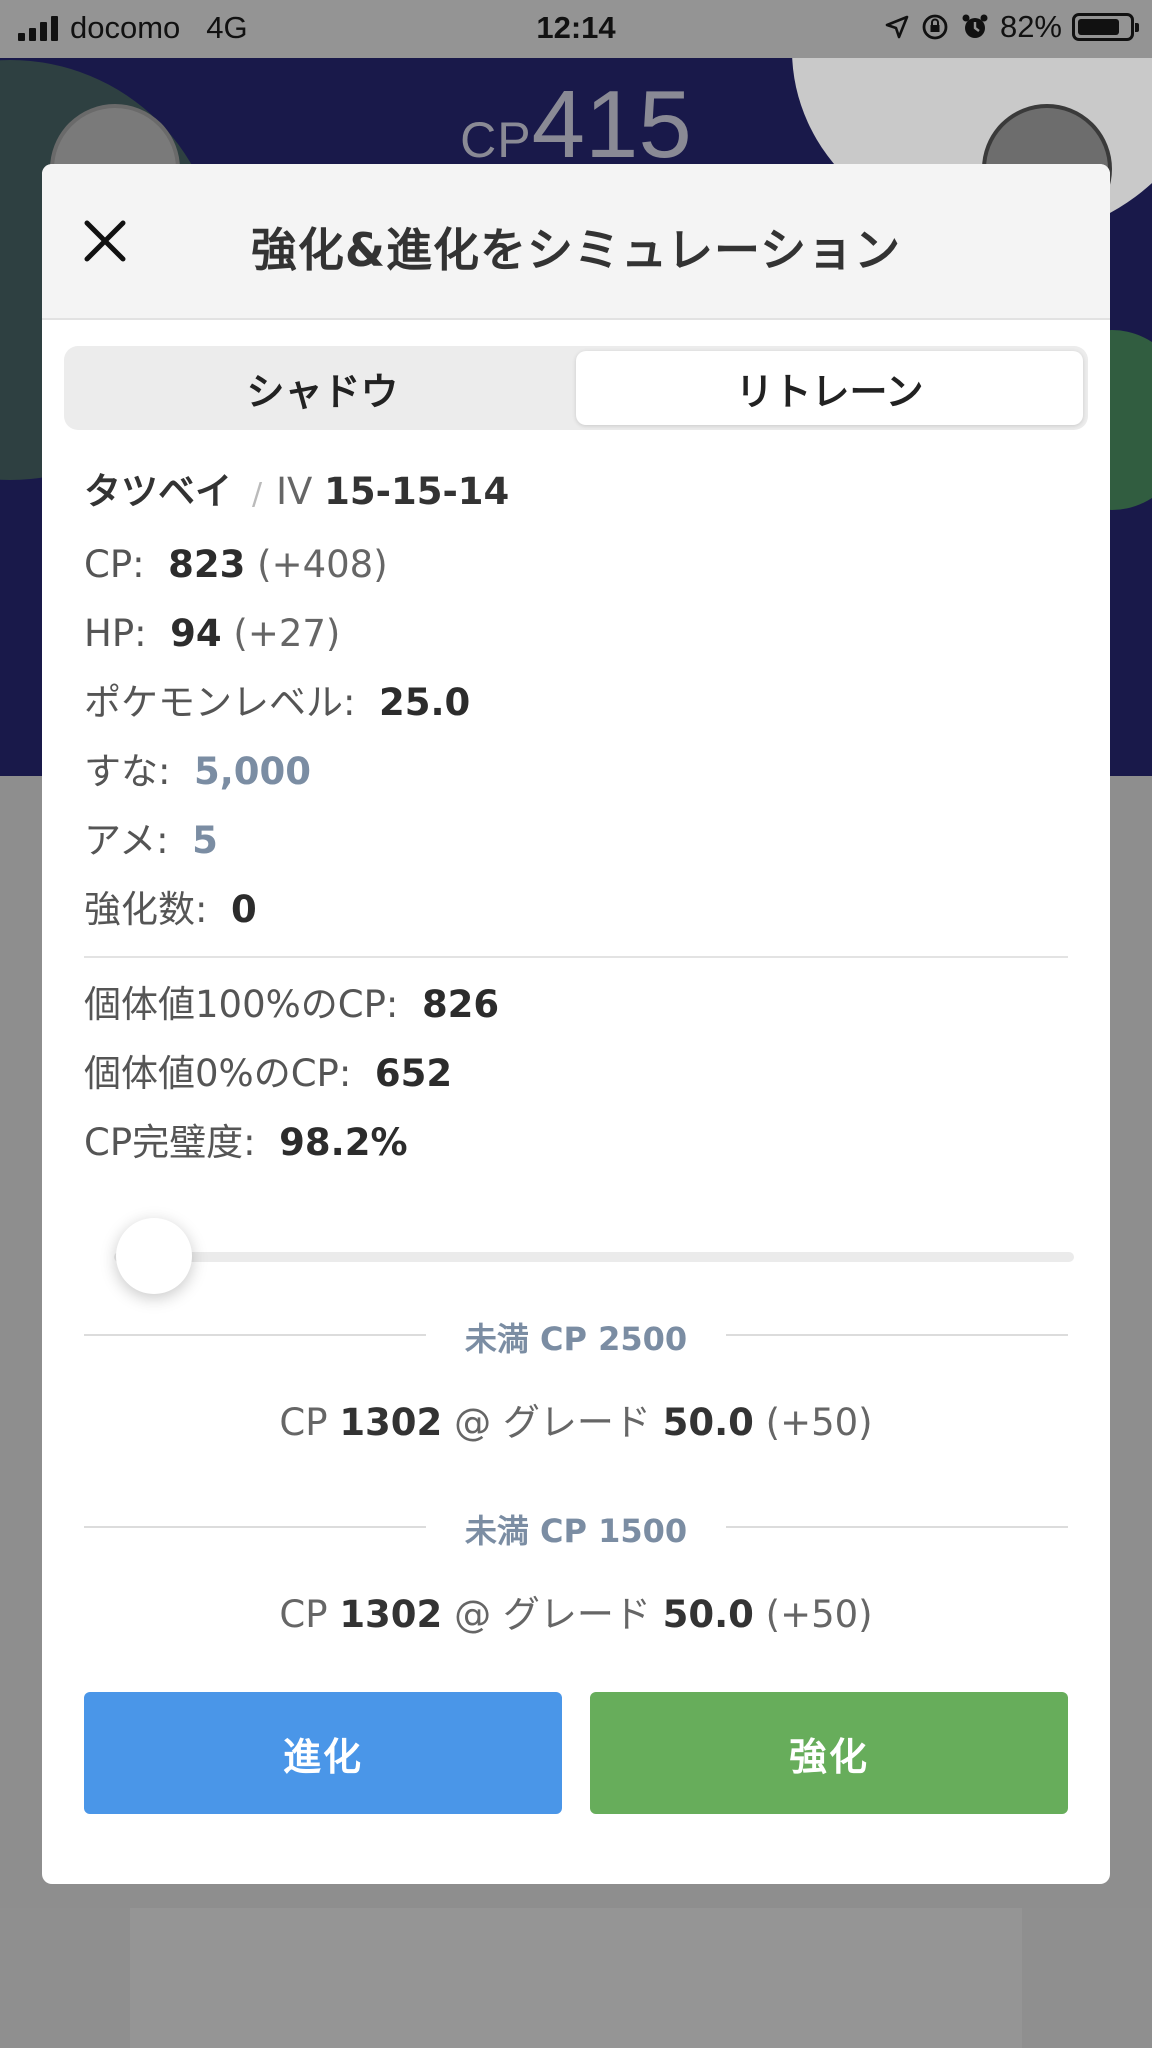  Describe the element at coordinates (576, 909) in the screenshot. I see `powerups-row: 強化数: 0` at that location.